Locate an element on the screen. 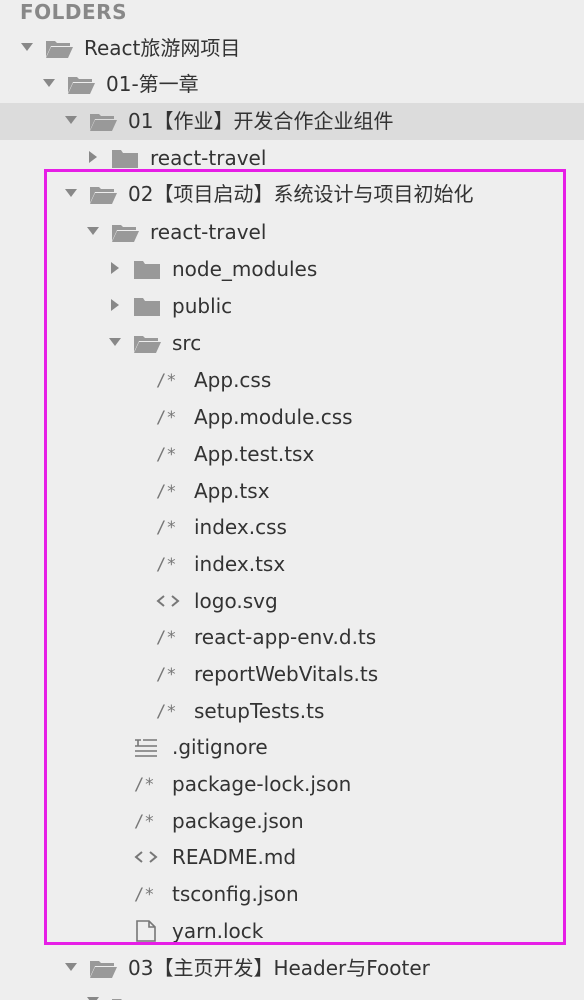  tree-item-label: react-app-env.d.ts is located at coordinates (285, 637).